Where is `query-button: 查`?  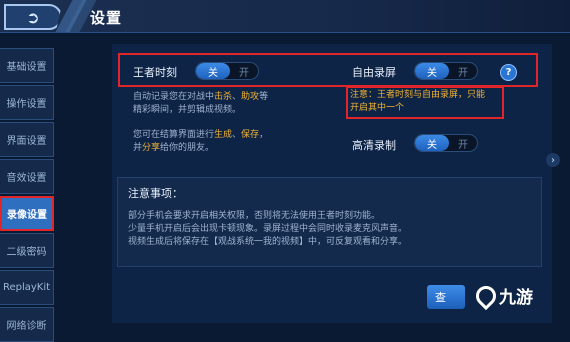 query-button: 查 is located at coordinates (446, 297).